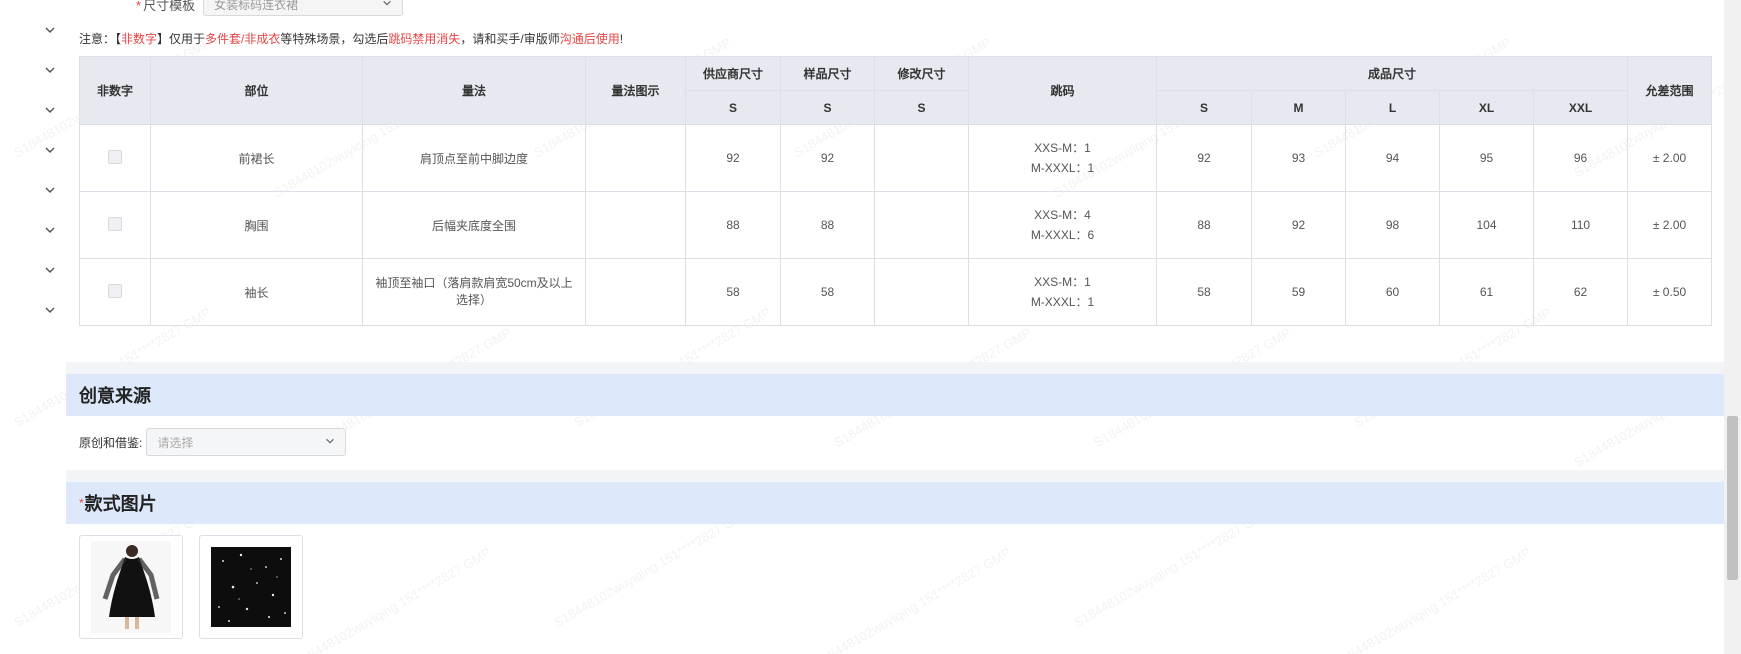  I want to click on size-template-row: * 尺寸模板 女装标码连衣裙, so click(270, 8).